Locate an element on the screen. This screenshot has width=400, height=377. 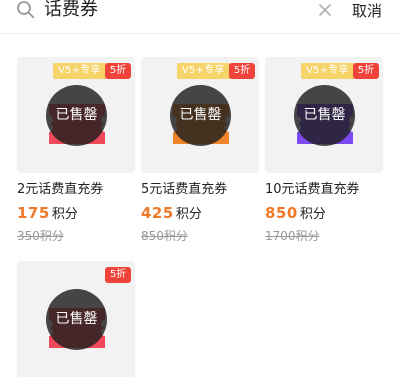
cancel-button: 取消 is located at coordinates (367, 11).